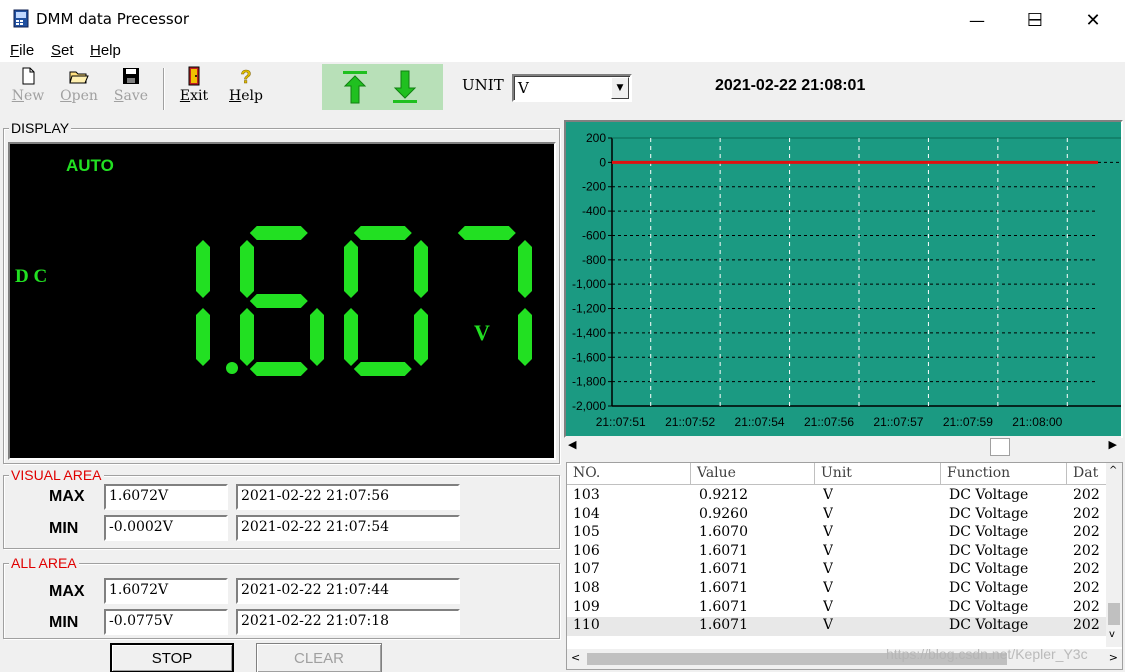 The image size is (1125, 672). Describe the element at coordinates (40, 128) in the screenshot. I see `display-legend: DISPLAY` at that location.